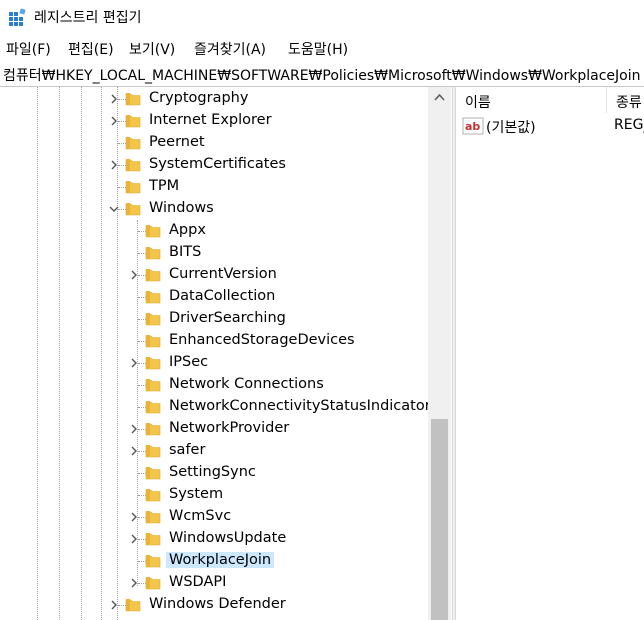 The image size is (644, 620). I want to click on tree-node-label: Internet Explorer, so click(210, 120).